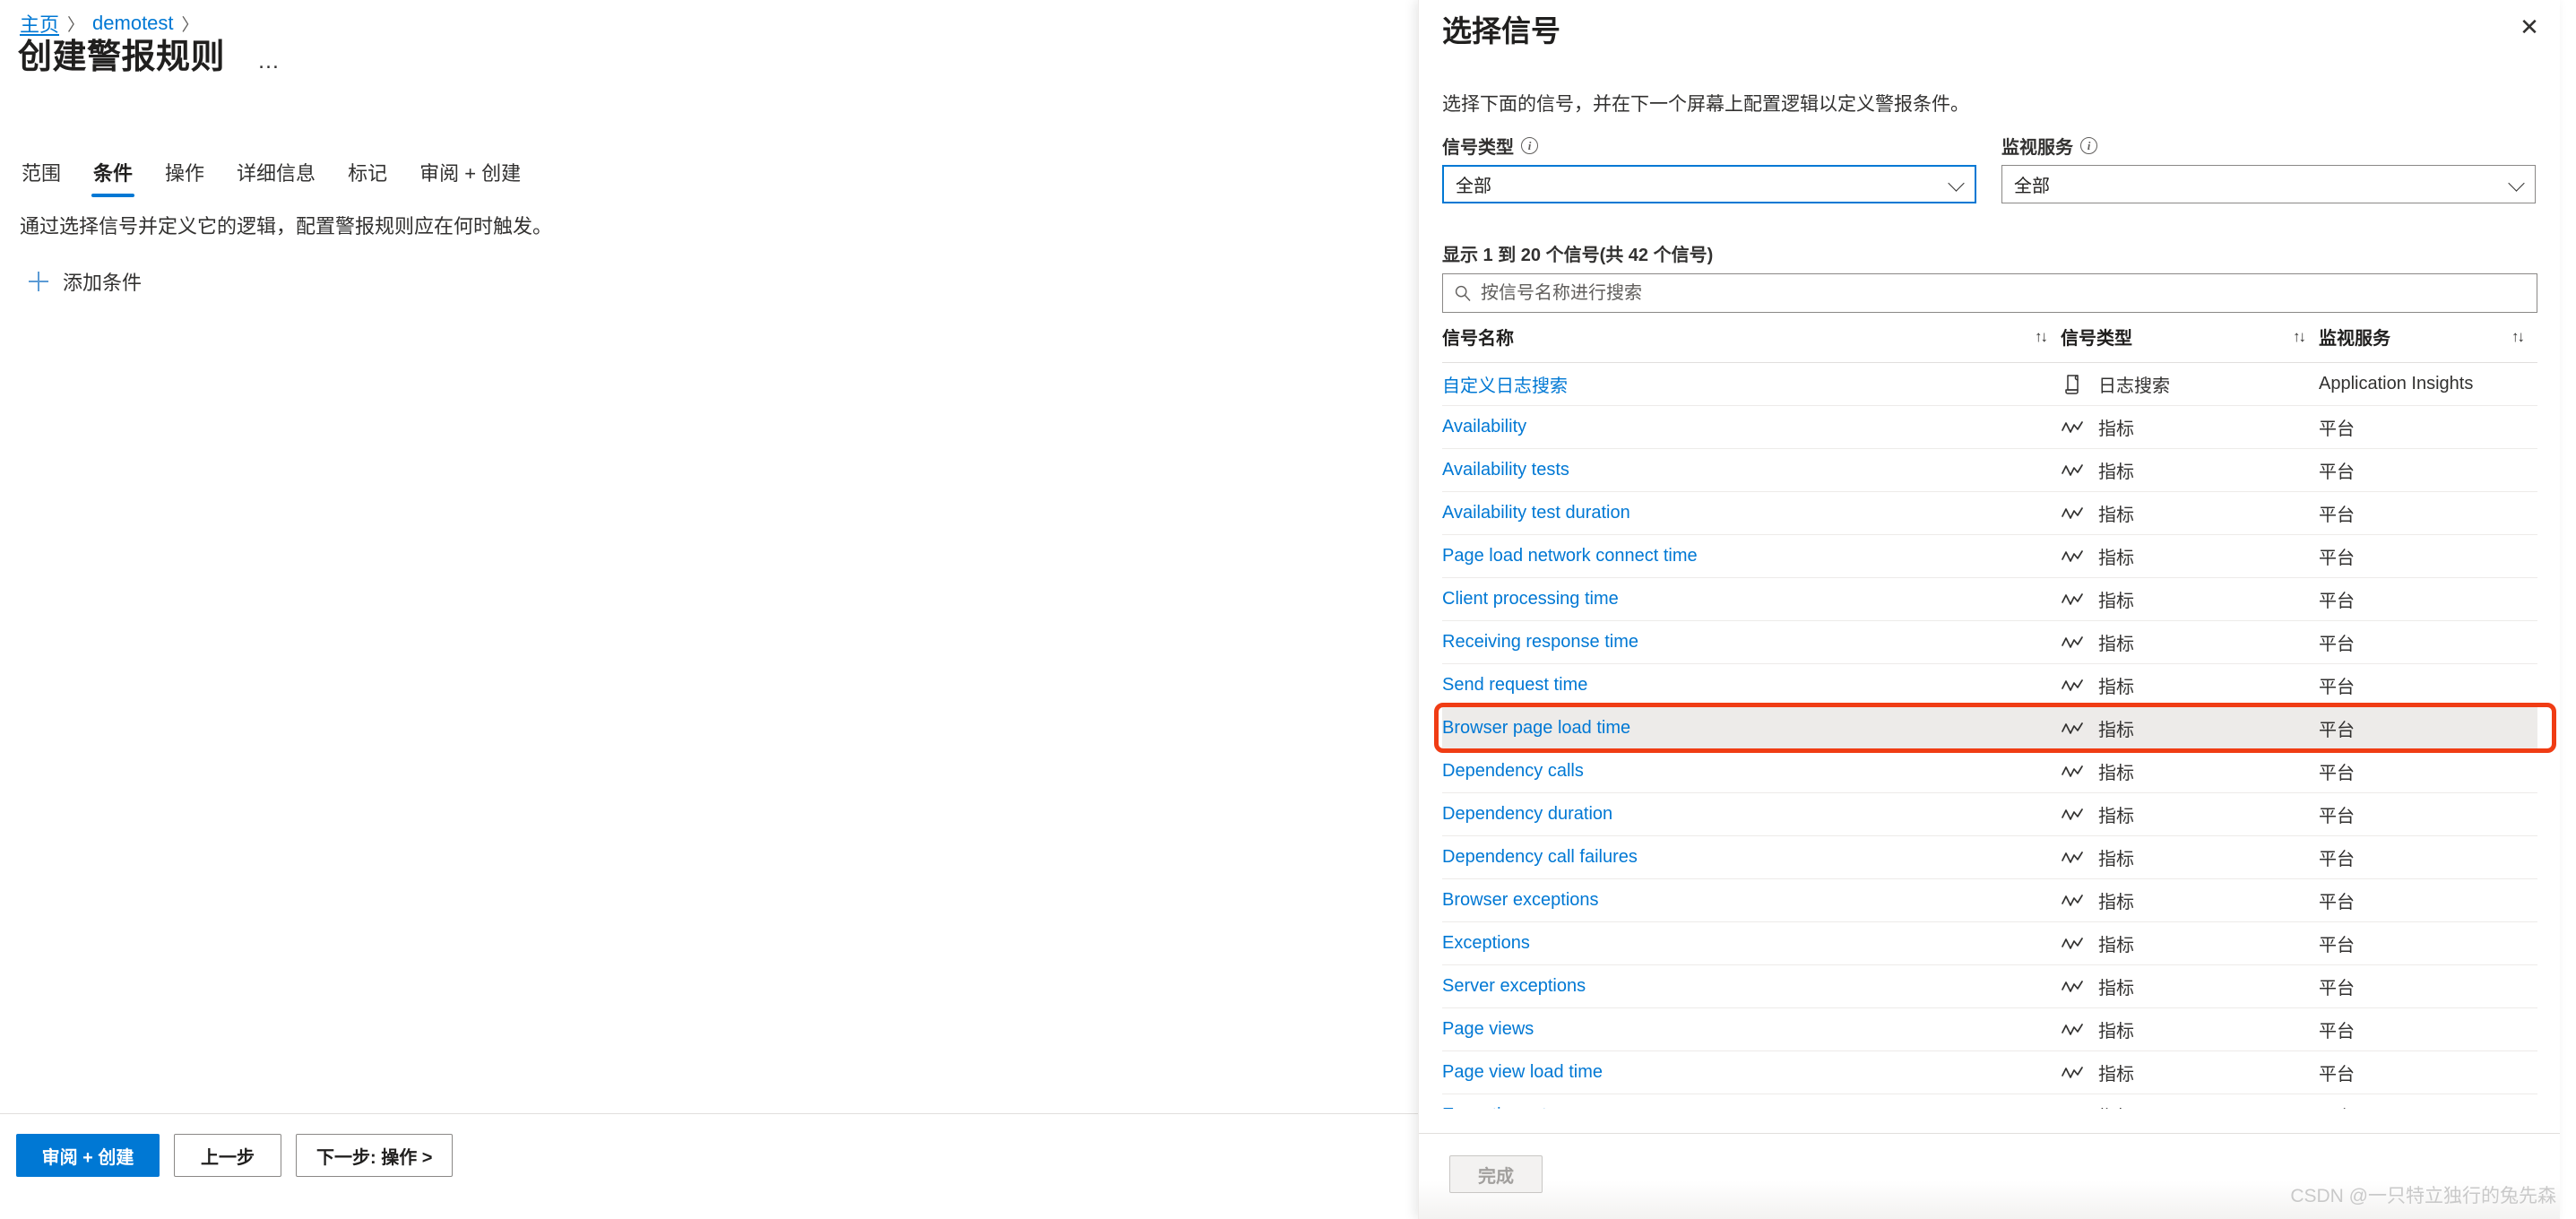  I want to click on previous-button: 上一步, so click(227, 1156).